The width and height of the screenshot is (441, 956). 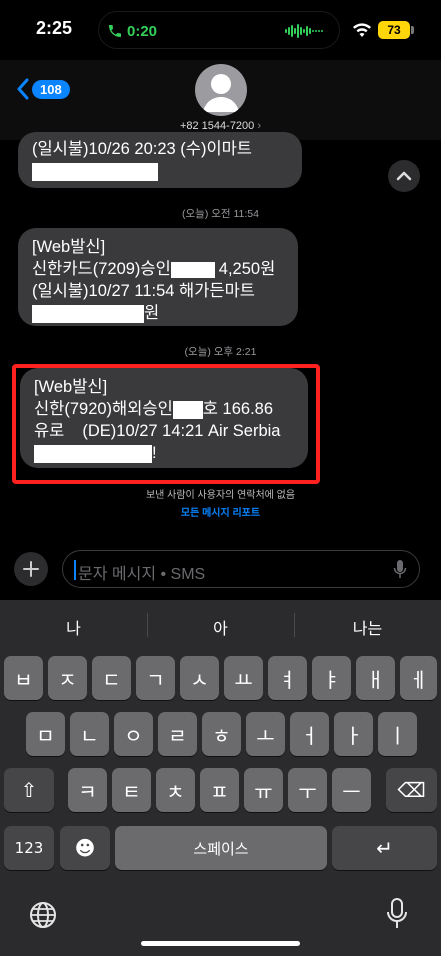 I want to click on key-row2: ㅎ, so click(x=221, y=734).